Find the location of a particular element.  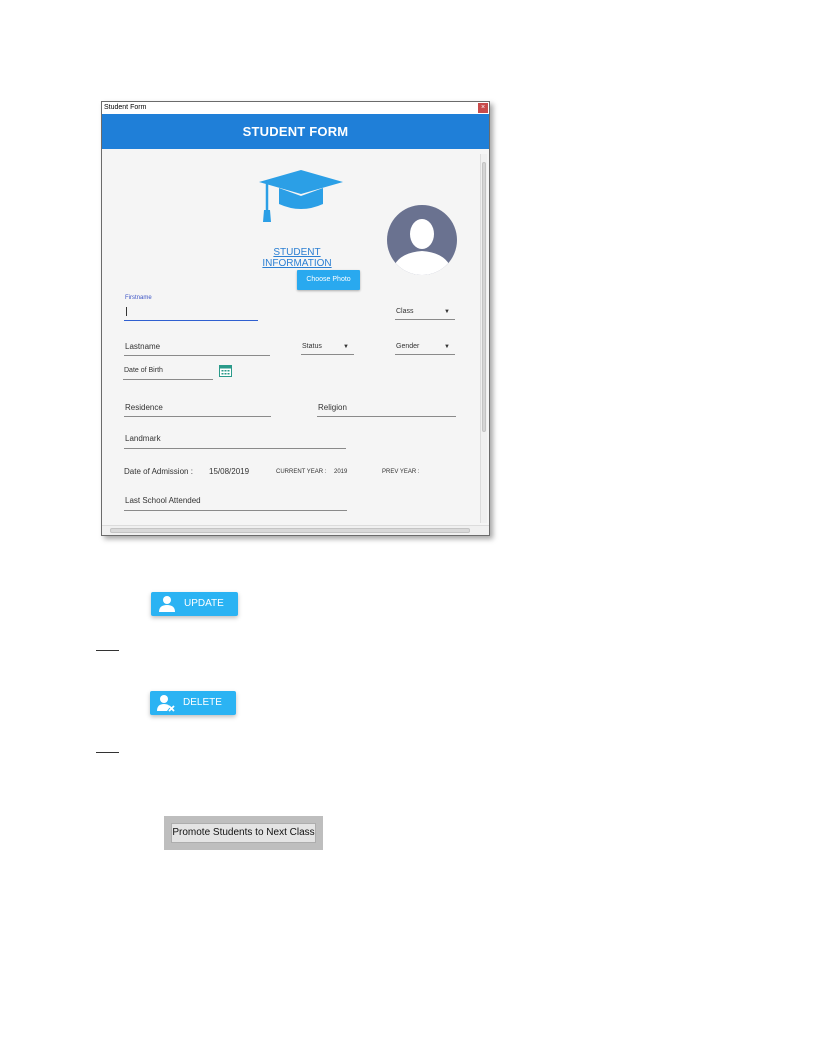

user-icon is located at coordinates (167, 604).